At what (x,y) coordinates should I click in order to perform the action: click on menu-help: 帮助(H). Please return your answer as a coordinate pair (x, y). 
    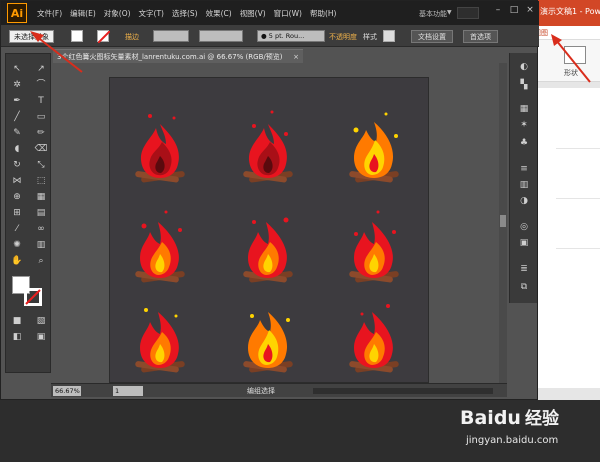
    Looking at the image, I should click on (323, 13).